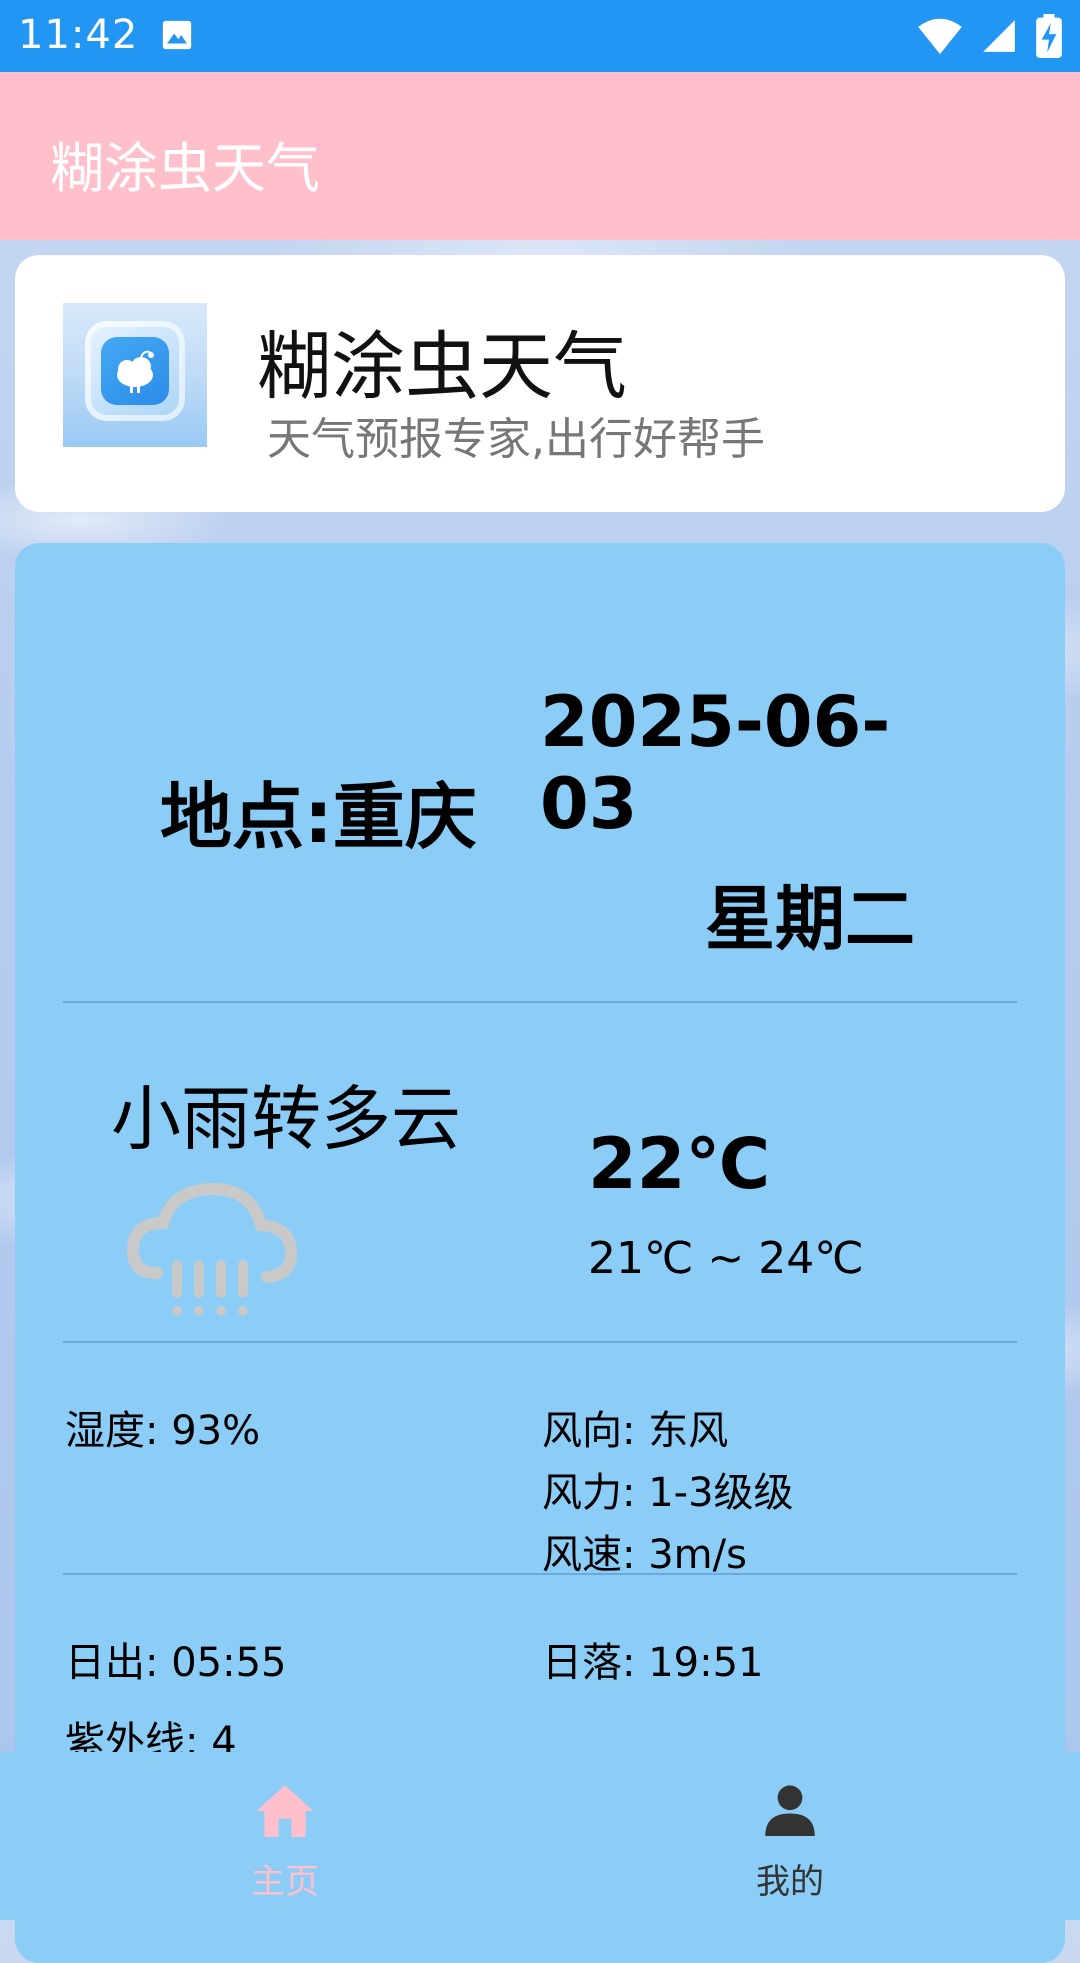 The image size is (1080, 1963). What do you see at coordinates (285, 1811) in the screenshot?
I see `home-icon` at bounding box center [285, 1811].